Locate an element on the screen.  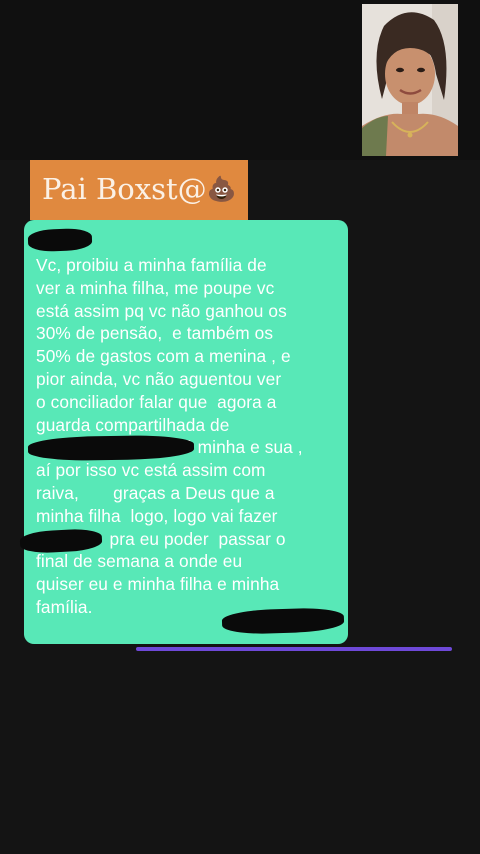
contact-name-label: Pai Boxst@💩 is located at coordinates (139, 190).